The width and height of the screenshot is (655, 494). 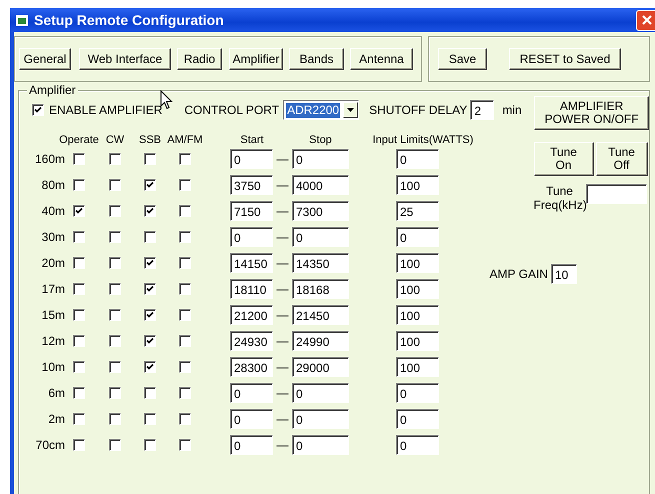 I want to click on tune-button: Tune Off, so click(x=622, y=159).